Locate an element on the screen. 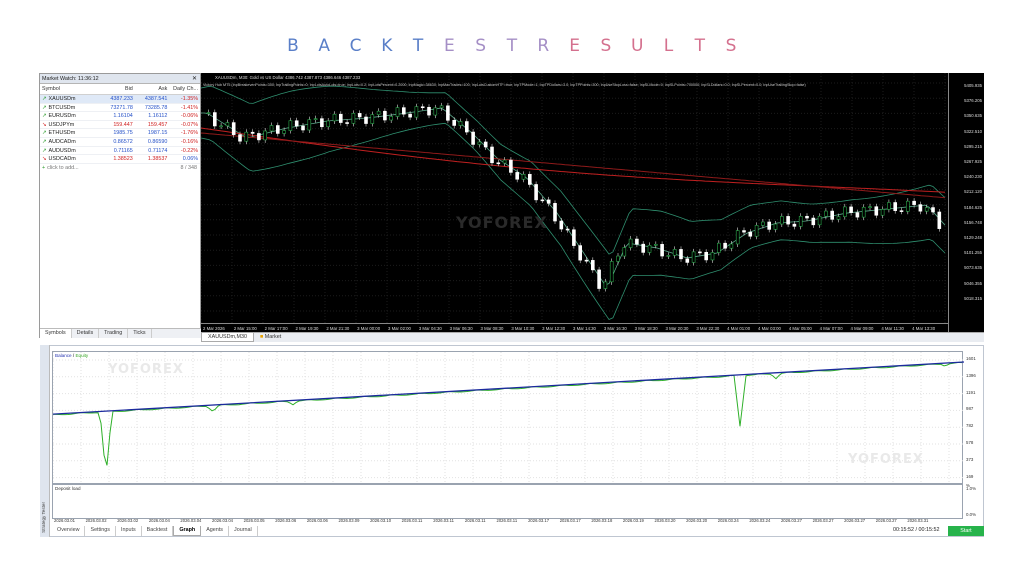  table-row: ↗ AUDCADm 0.86572 0.86590 -0.16% is located at coordinates (120, 142).